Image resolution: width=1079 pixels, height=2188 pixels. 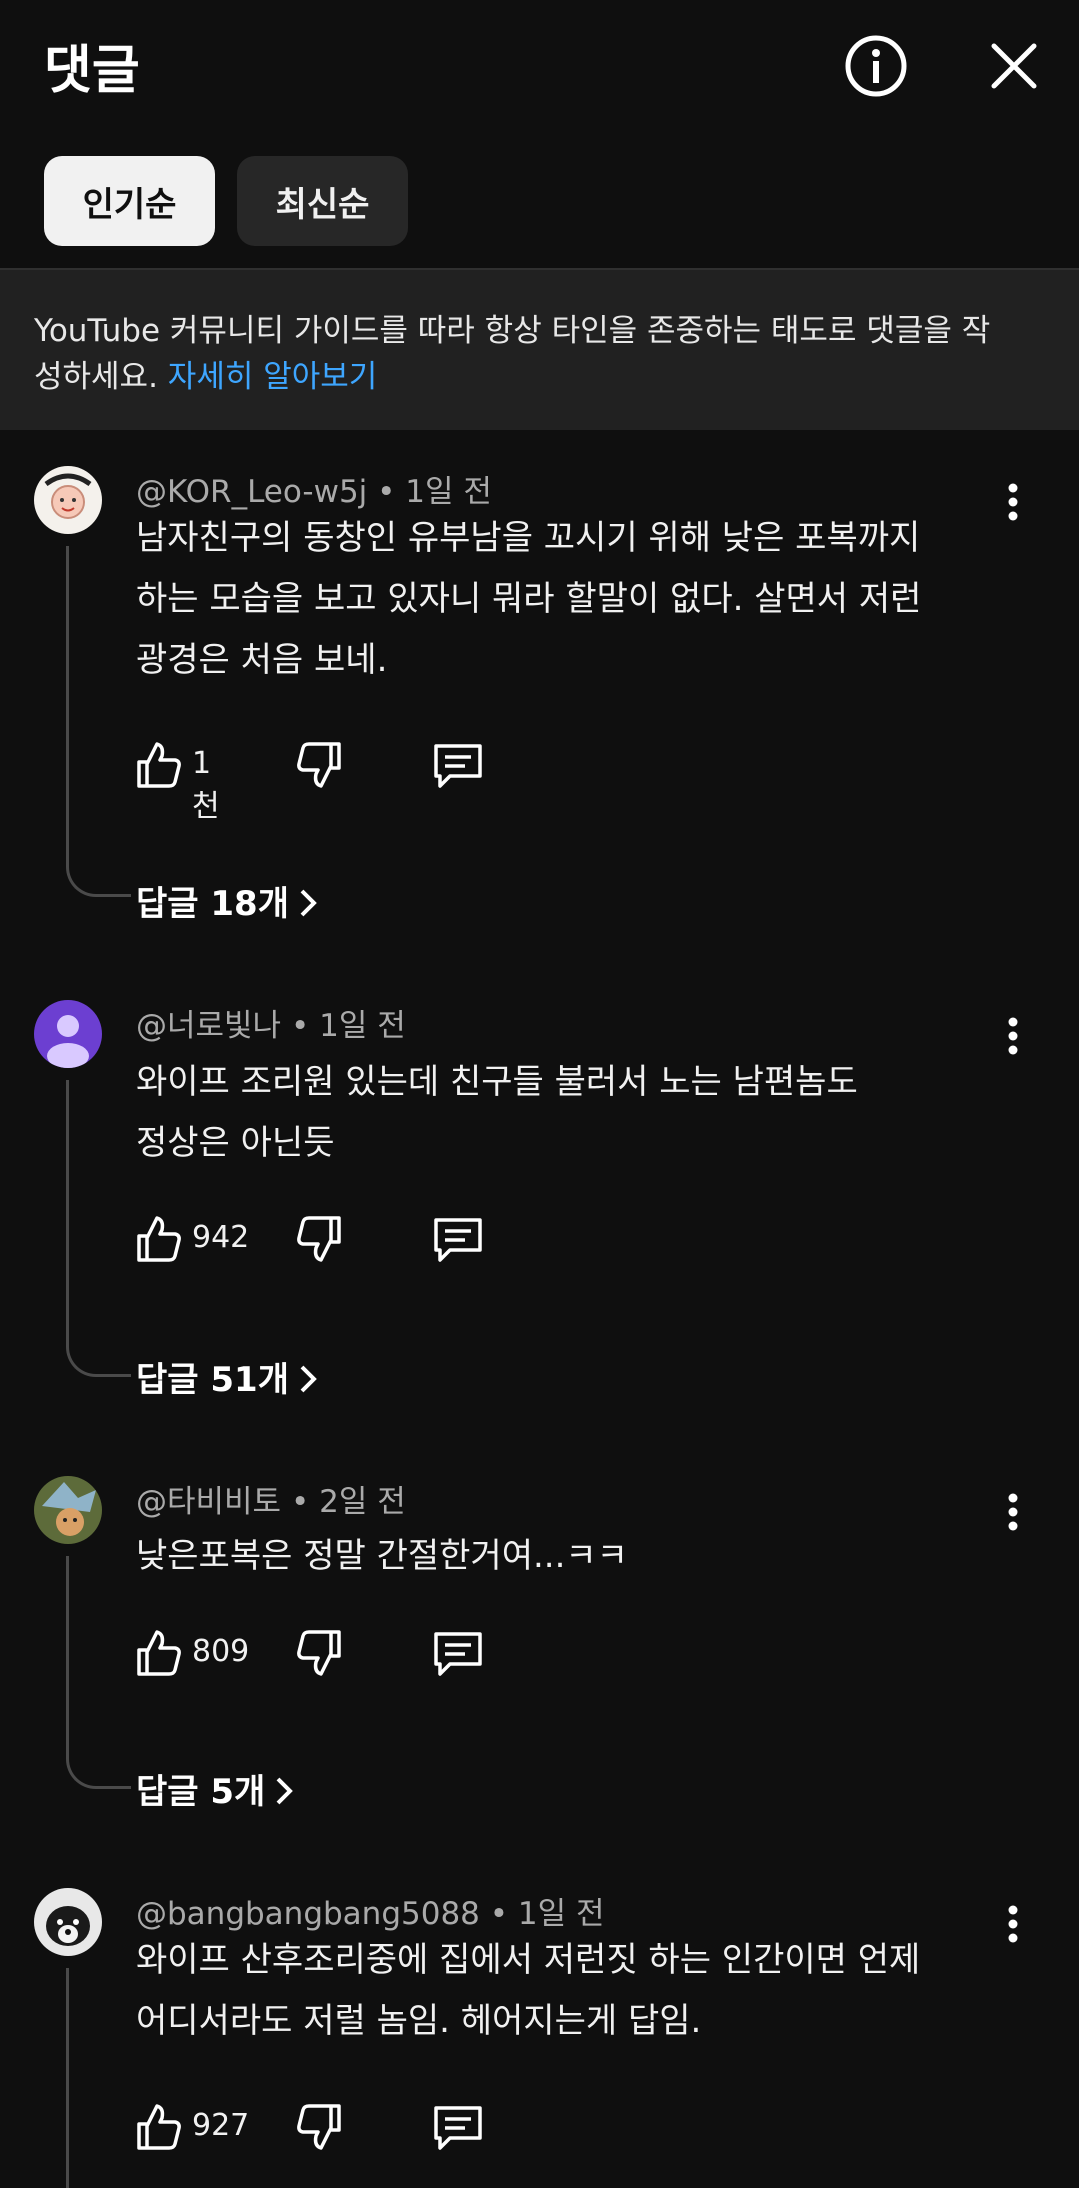 What do you see at coordinates (212, 904) in the screenshot?
I see `replies-label: 답글 18개` at bounding box center [212, 904].